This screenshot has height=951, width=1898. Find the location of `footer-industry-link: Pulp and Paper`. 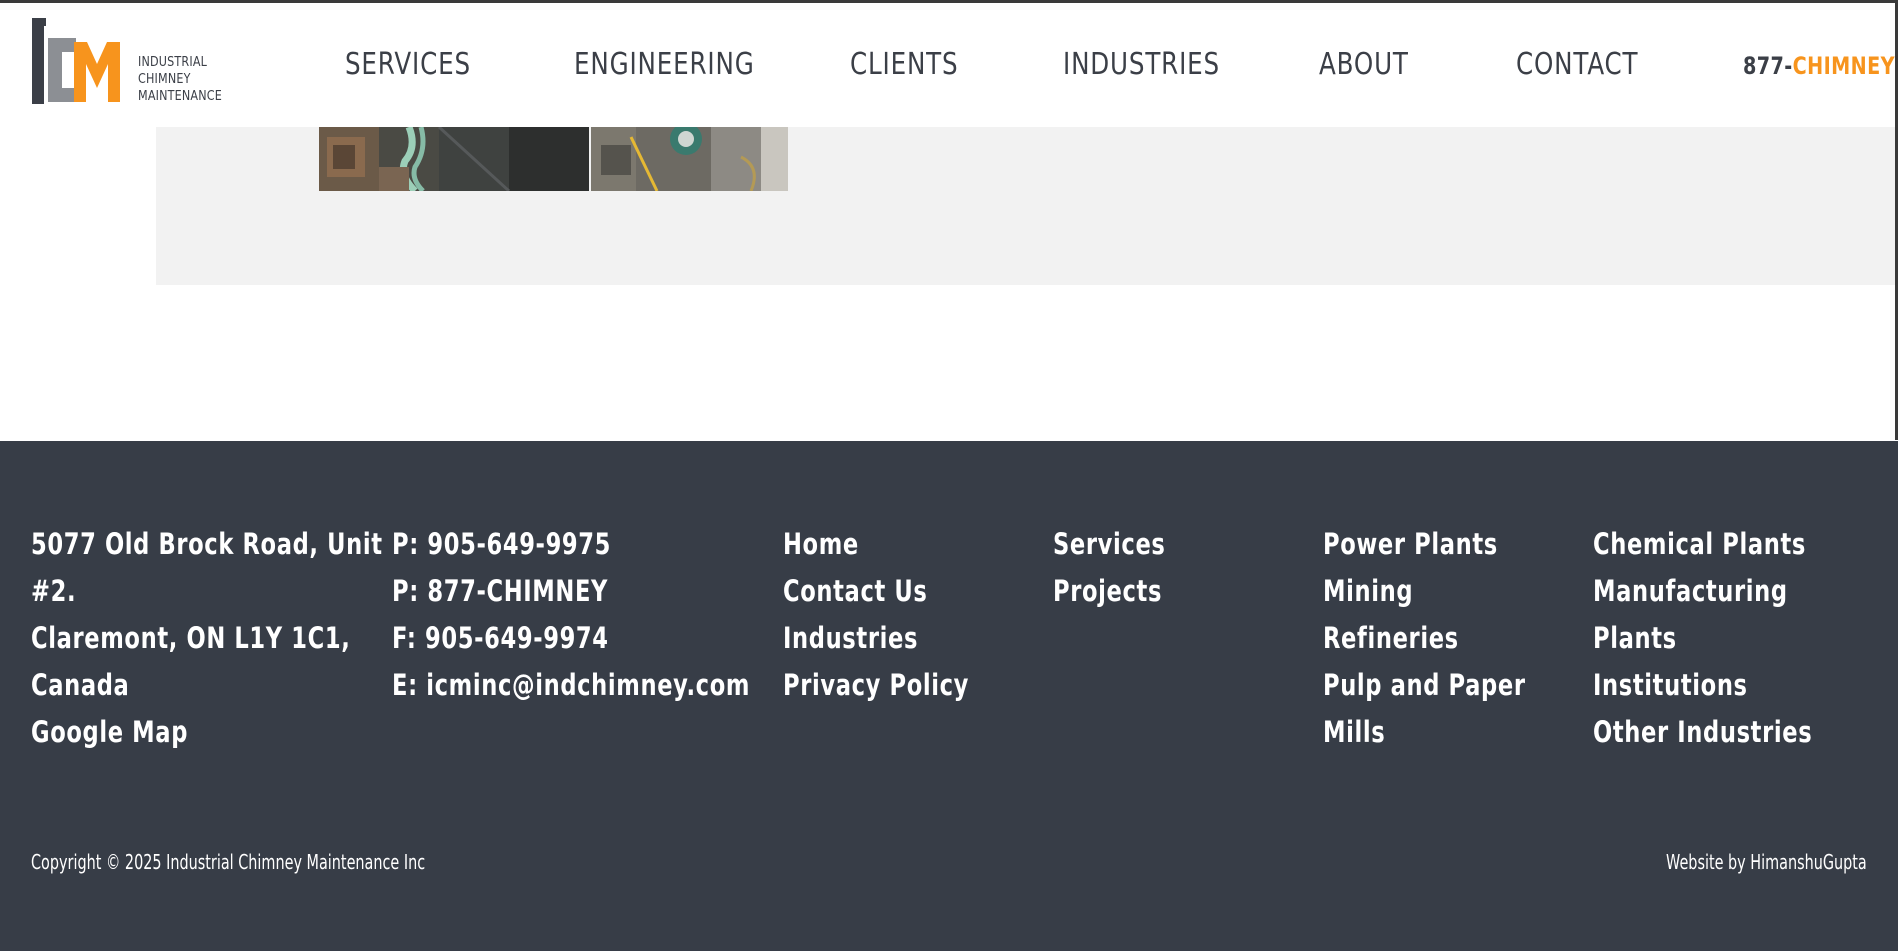

footer-industry-link: Pulp and Paper is located at coordinates (1424, 685).